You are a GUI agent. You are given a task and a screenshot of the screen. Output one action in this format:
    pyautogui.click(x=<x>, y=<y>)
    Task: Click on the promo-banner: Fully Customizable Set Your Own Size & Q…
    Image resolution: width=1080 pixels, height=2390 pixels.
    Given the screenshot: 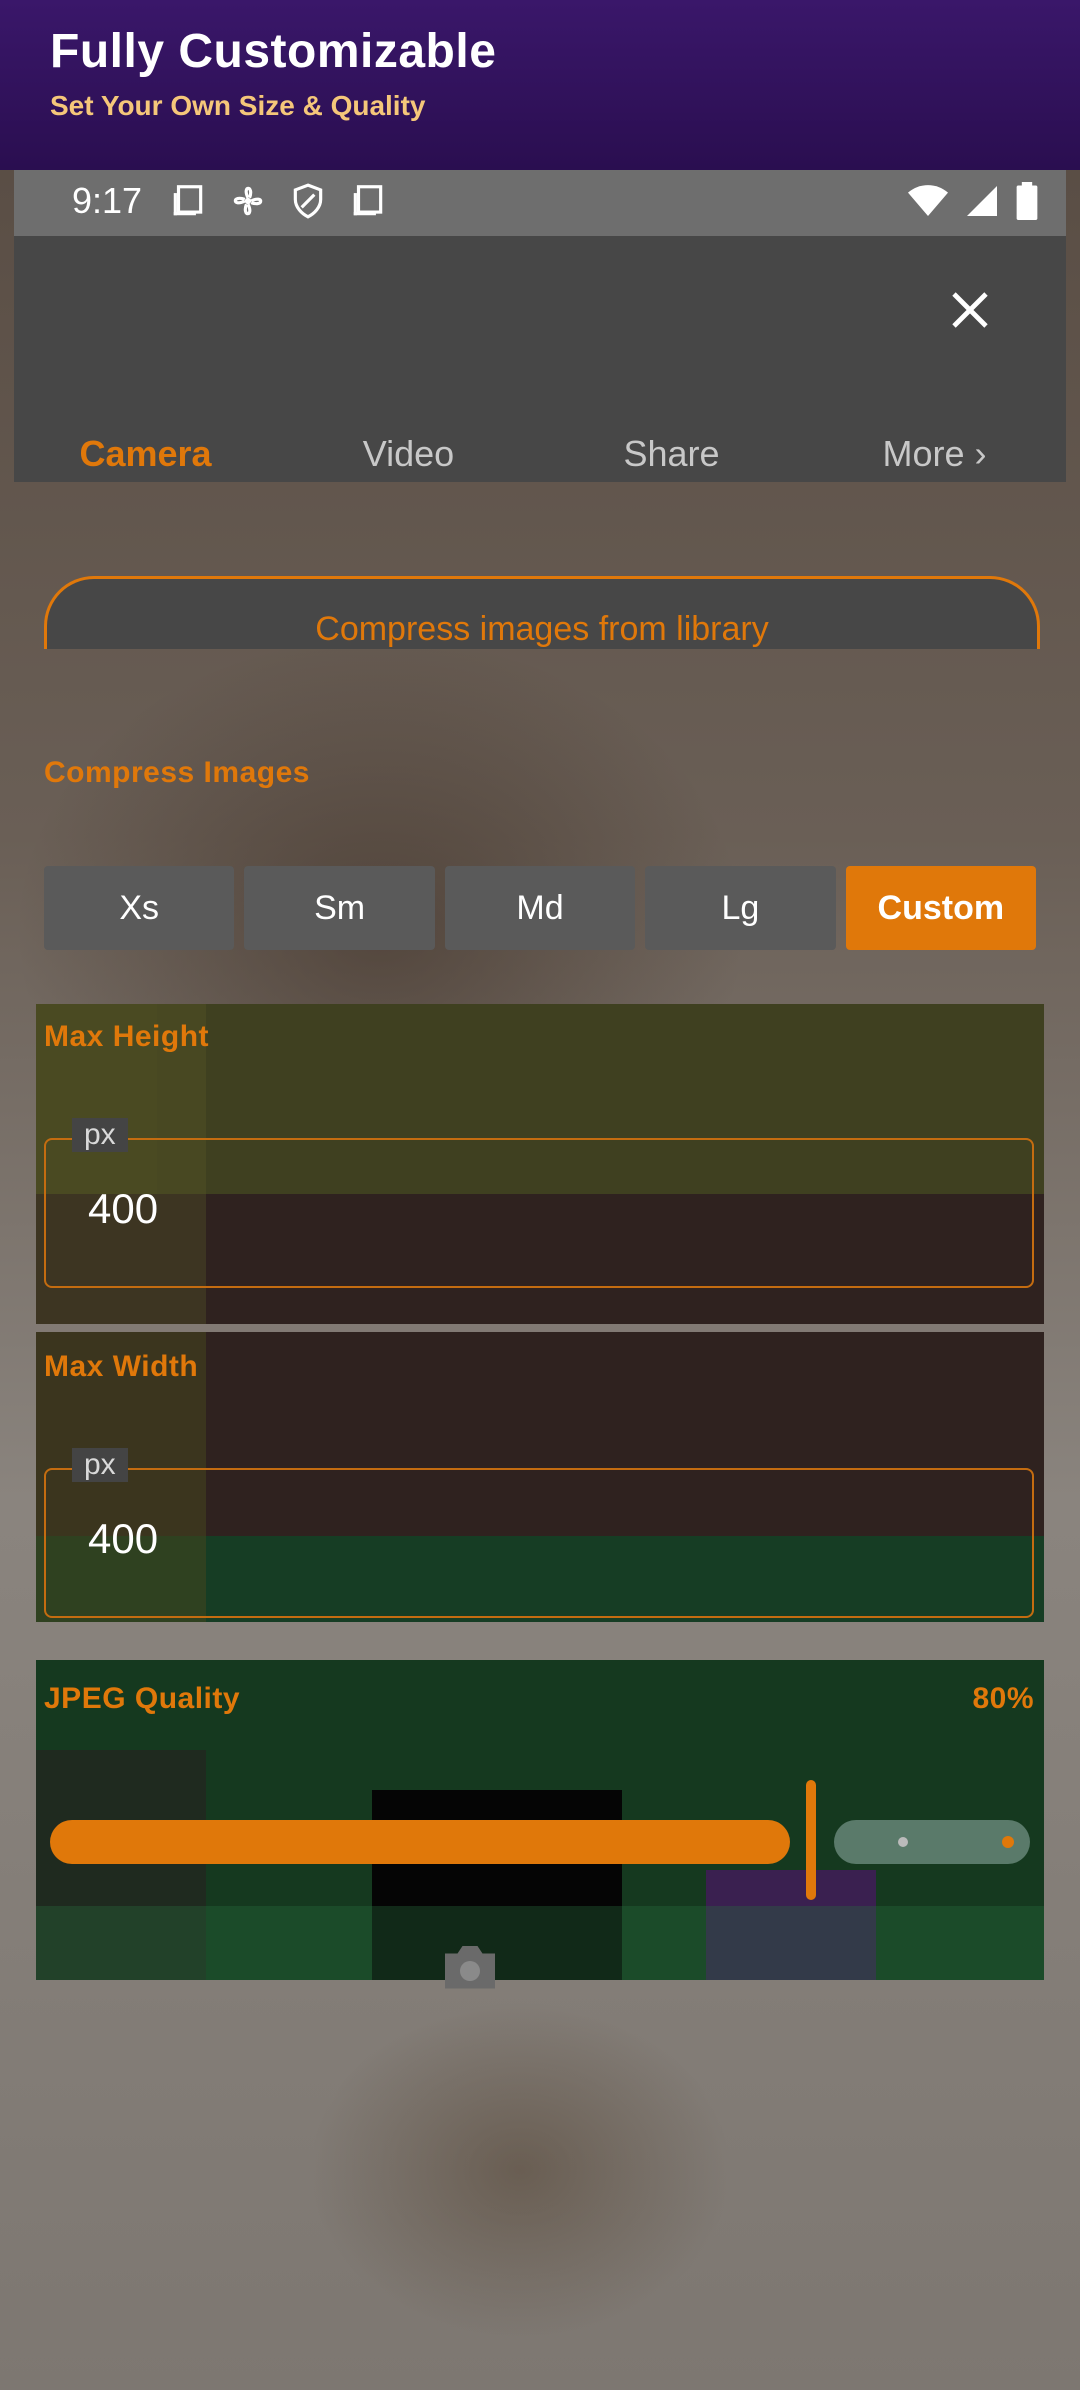 What is the action you would take?
    pyautogui.click(x=540, y=85)
    